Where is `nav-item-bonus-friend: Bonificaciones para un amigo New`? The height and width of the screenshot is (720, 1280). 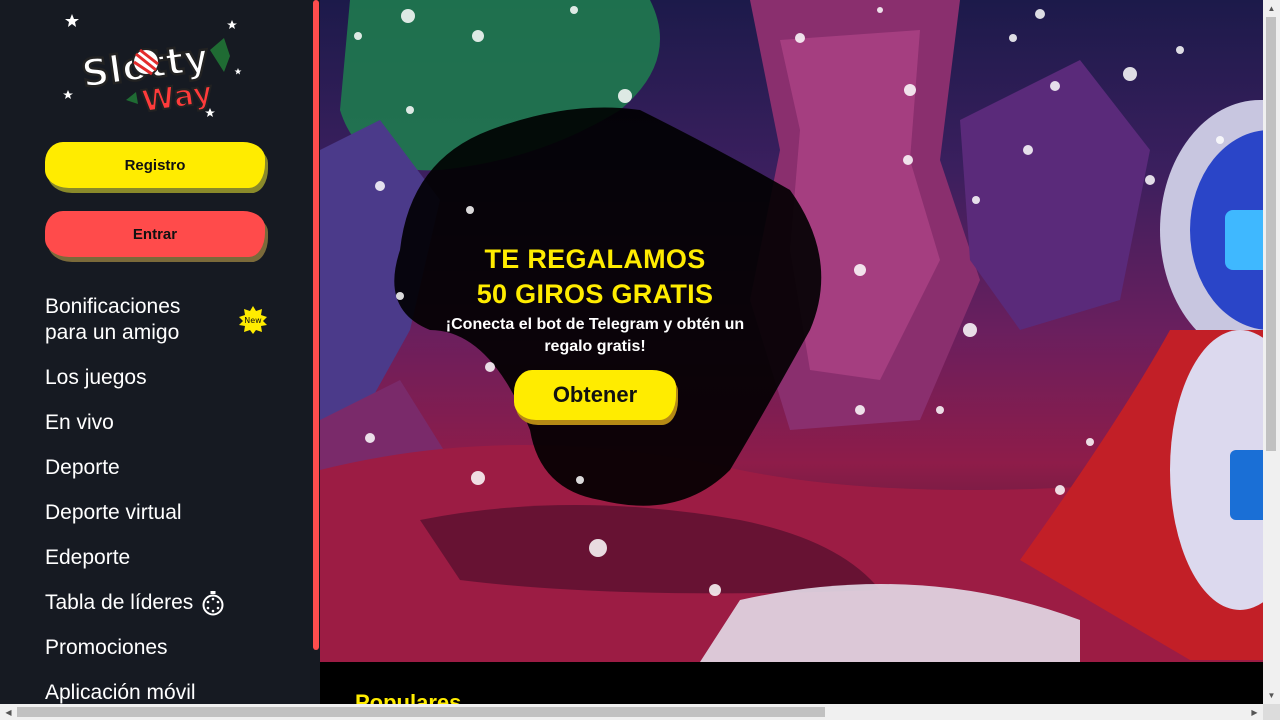
nav-item-bonus-friend: Bonificaciones para un amigo New is located at coordinates (160, 320).